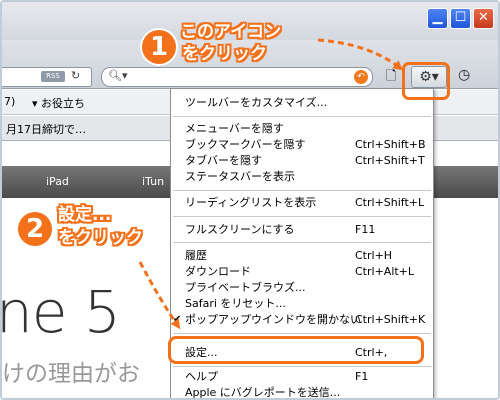  What do you see at coordinates (196, 256) in the screenshot?
I see `menu-item-history: 履歴` at bounding box center [196, 256].